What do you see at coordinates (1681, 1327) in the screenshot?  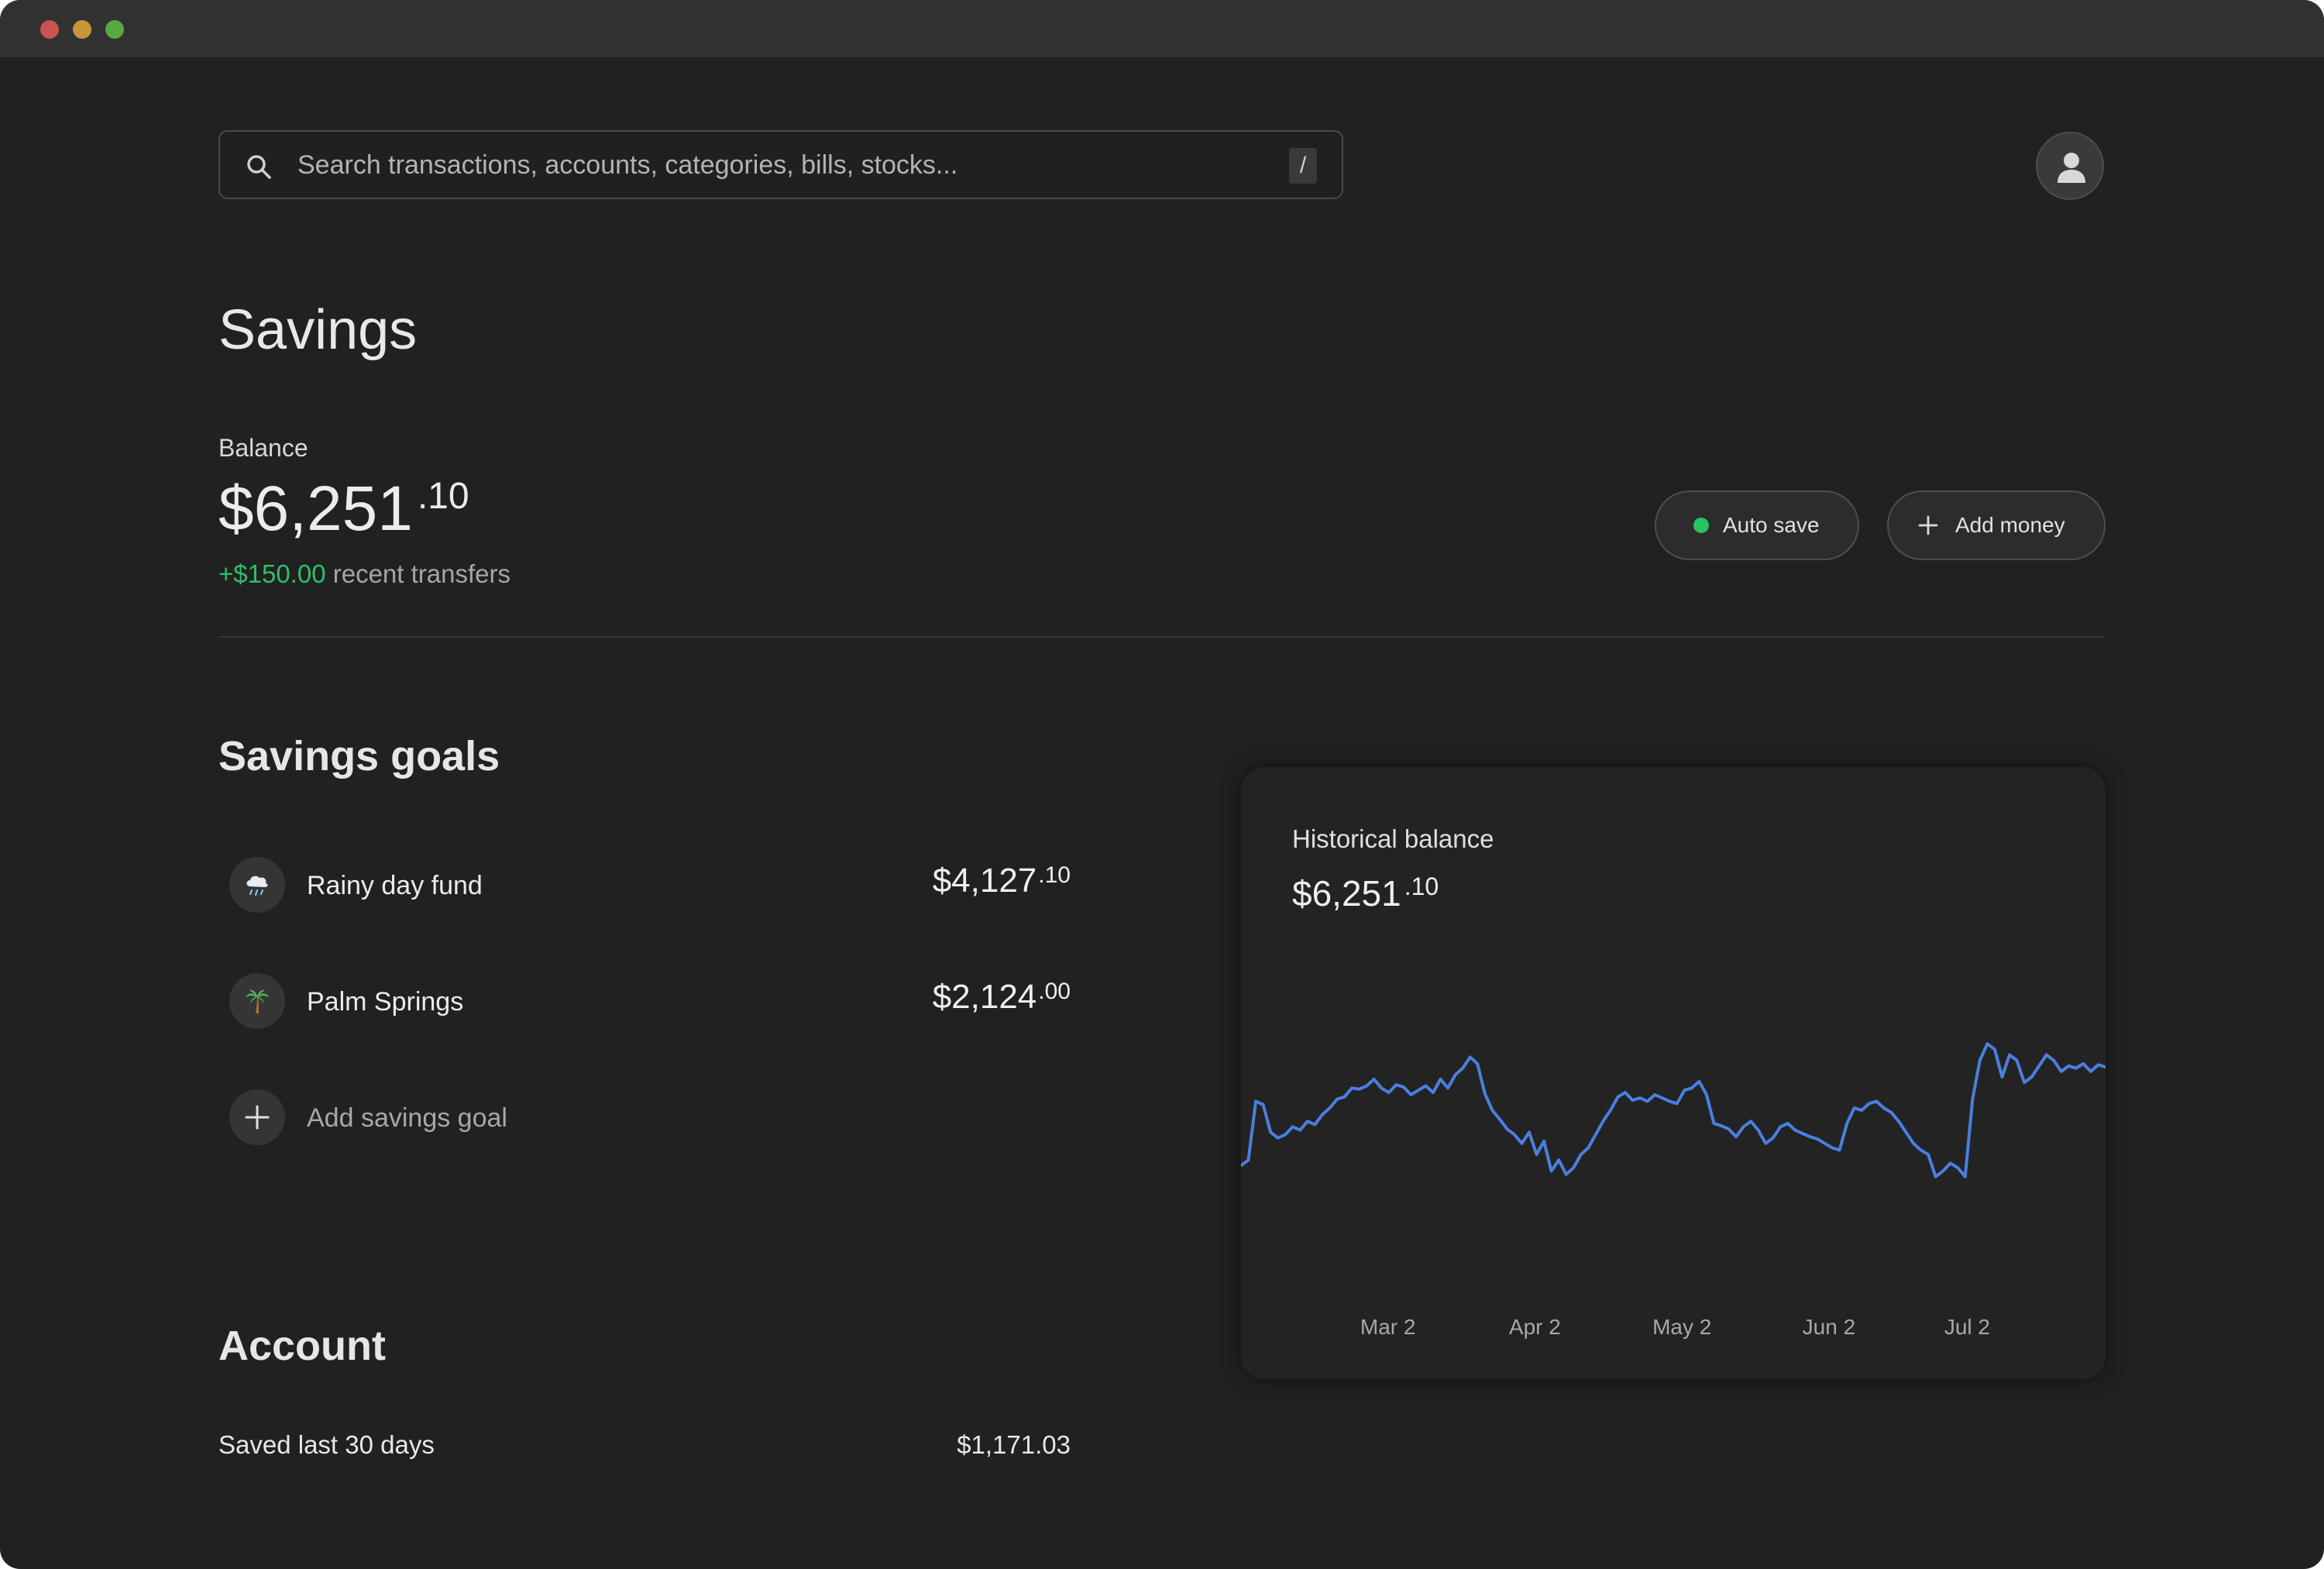 I see `x-tick-label: May 2` at bounding box center [1681, 1327].